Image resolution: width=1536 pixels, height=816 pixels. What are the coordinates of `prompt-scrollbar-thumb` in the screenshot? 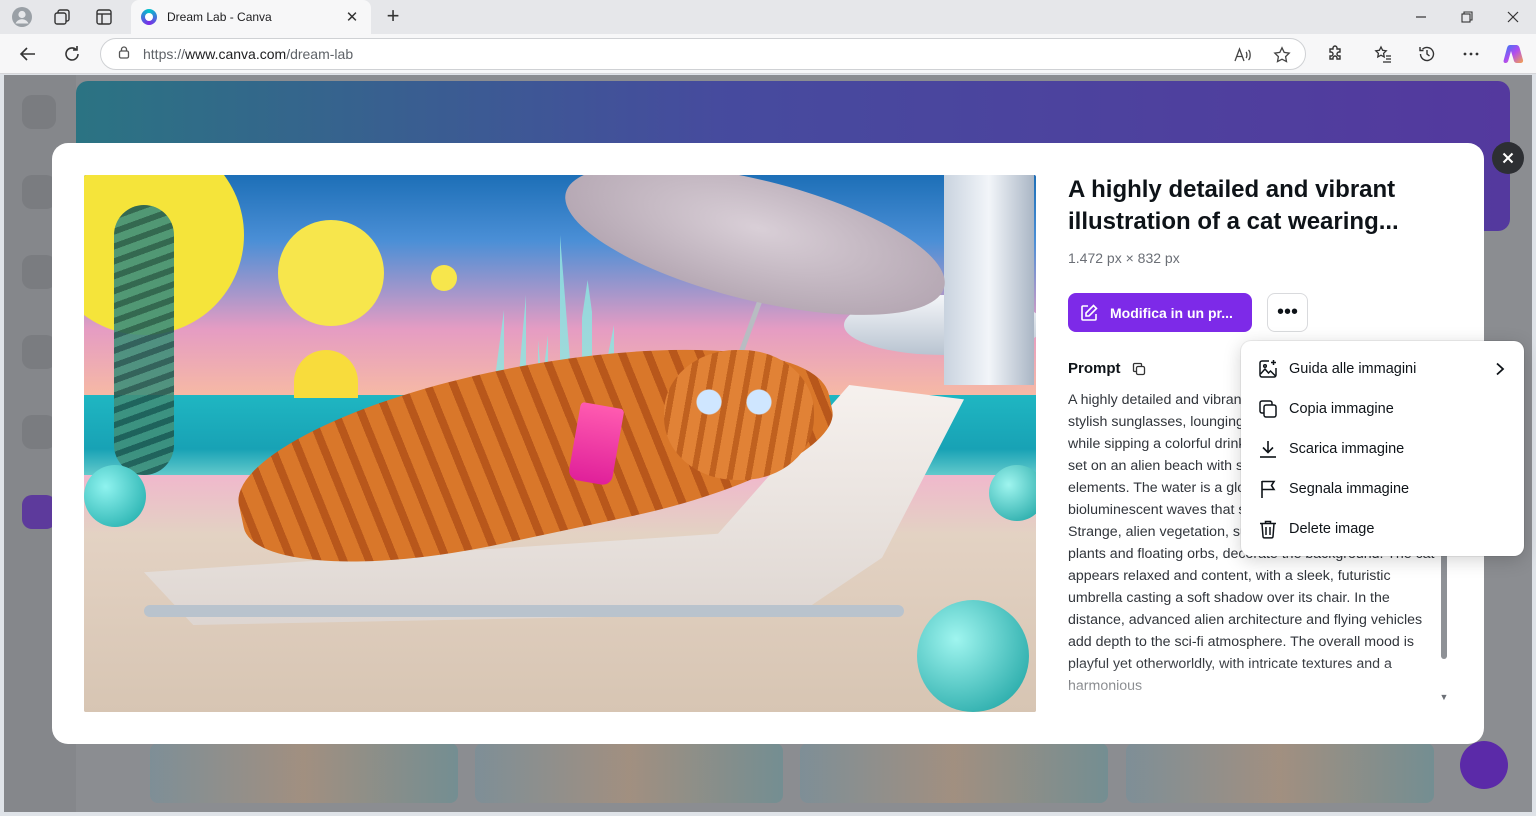 It's located at (1444, 602).